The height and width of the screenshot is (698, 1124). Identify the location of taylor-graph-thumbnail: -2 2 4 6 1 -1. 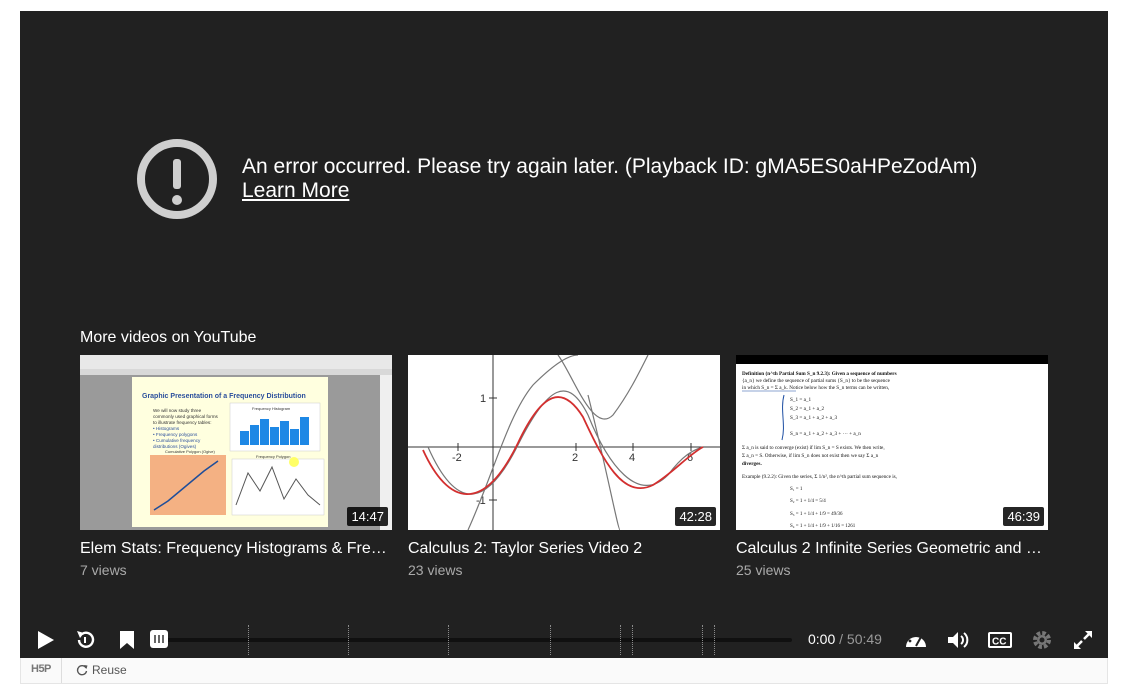
(564, 442).